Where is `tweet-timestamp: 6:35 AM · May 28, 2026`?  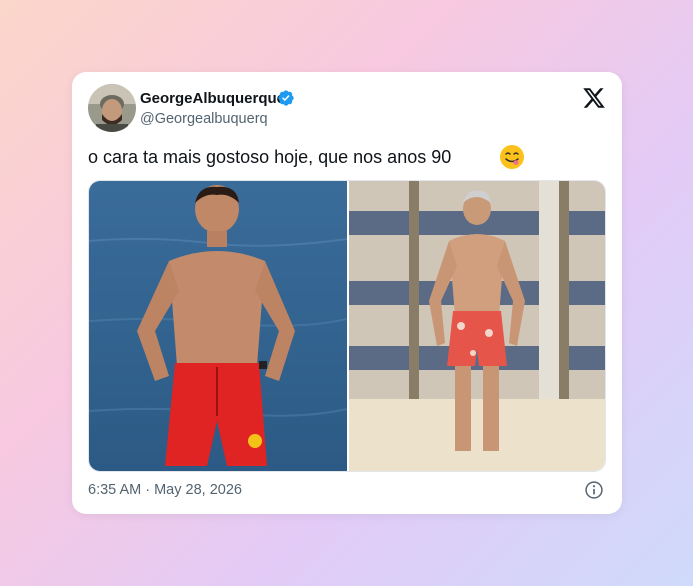
tweet-timestamp: 6:35 AM · May 28, 2026 is located at coordinates (165, 490).